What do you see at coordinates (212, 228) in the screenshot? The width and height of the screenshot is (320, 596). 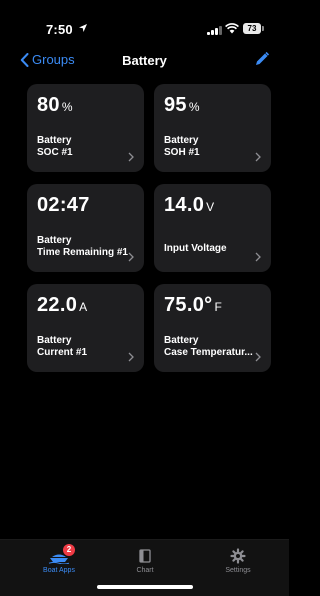 I see `tile-input-voltage: 14.0 V Input Voltage` at bounding box center [212, 228].